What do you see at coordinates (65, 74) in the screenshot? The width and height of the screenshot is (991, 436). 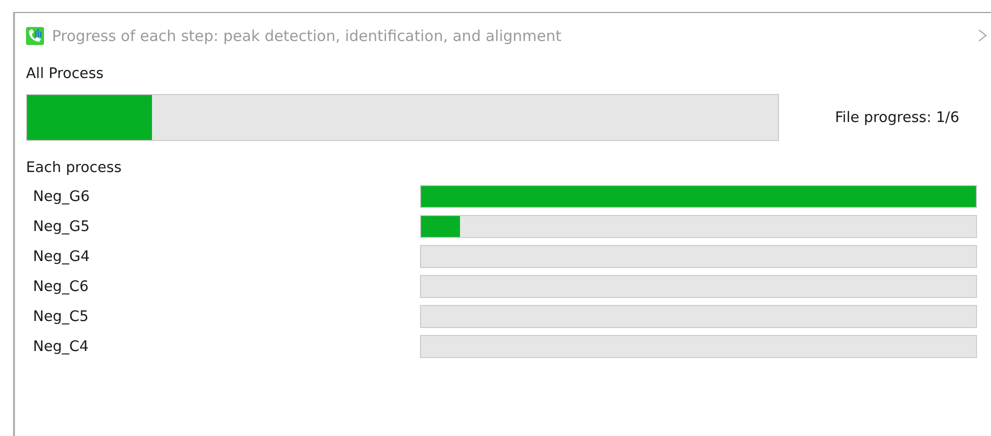 I see `section-label: All Process` at bounding box center [65, 74].